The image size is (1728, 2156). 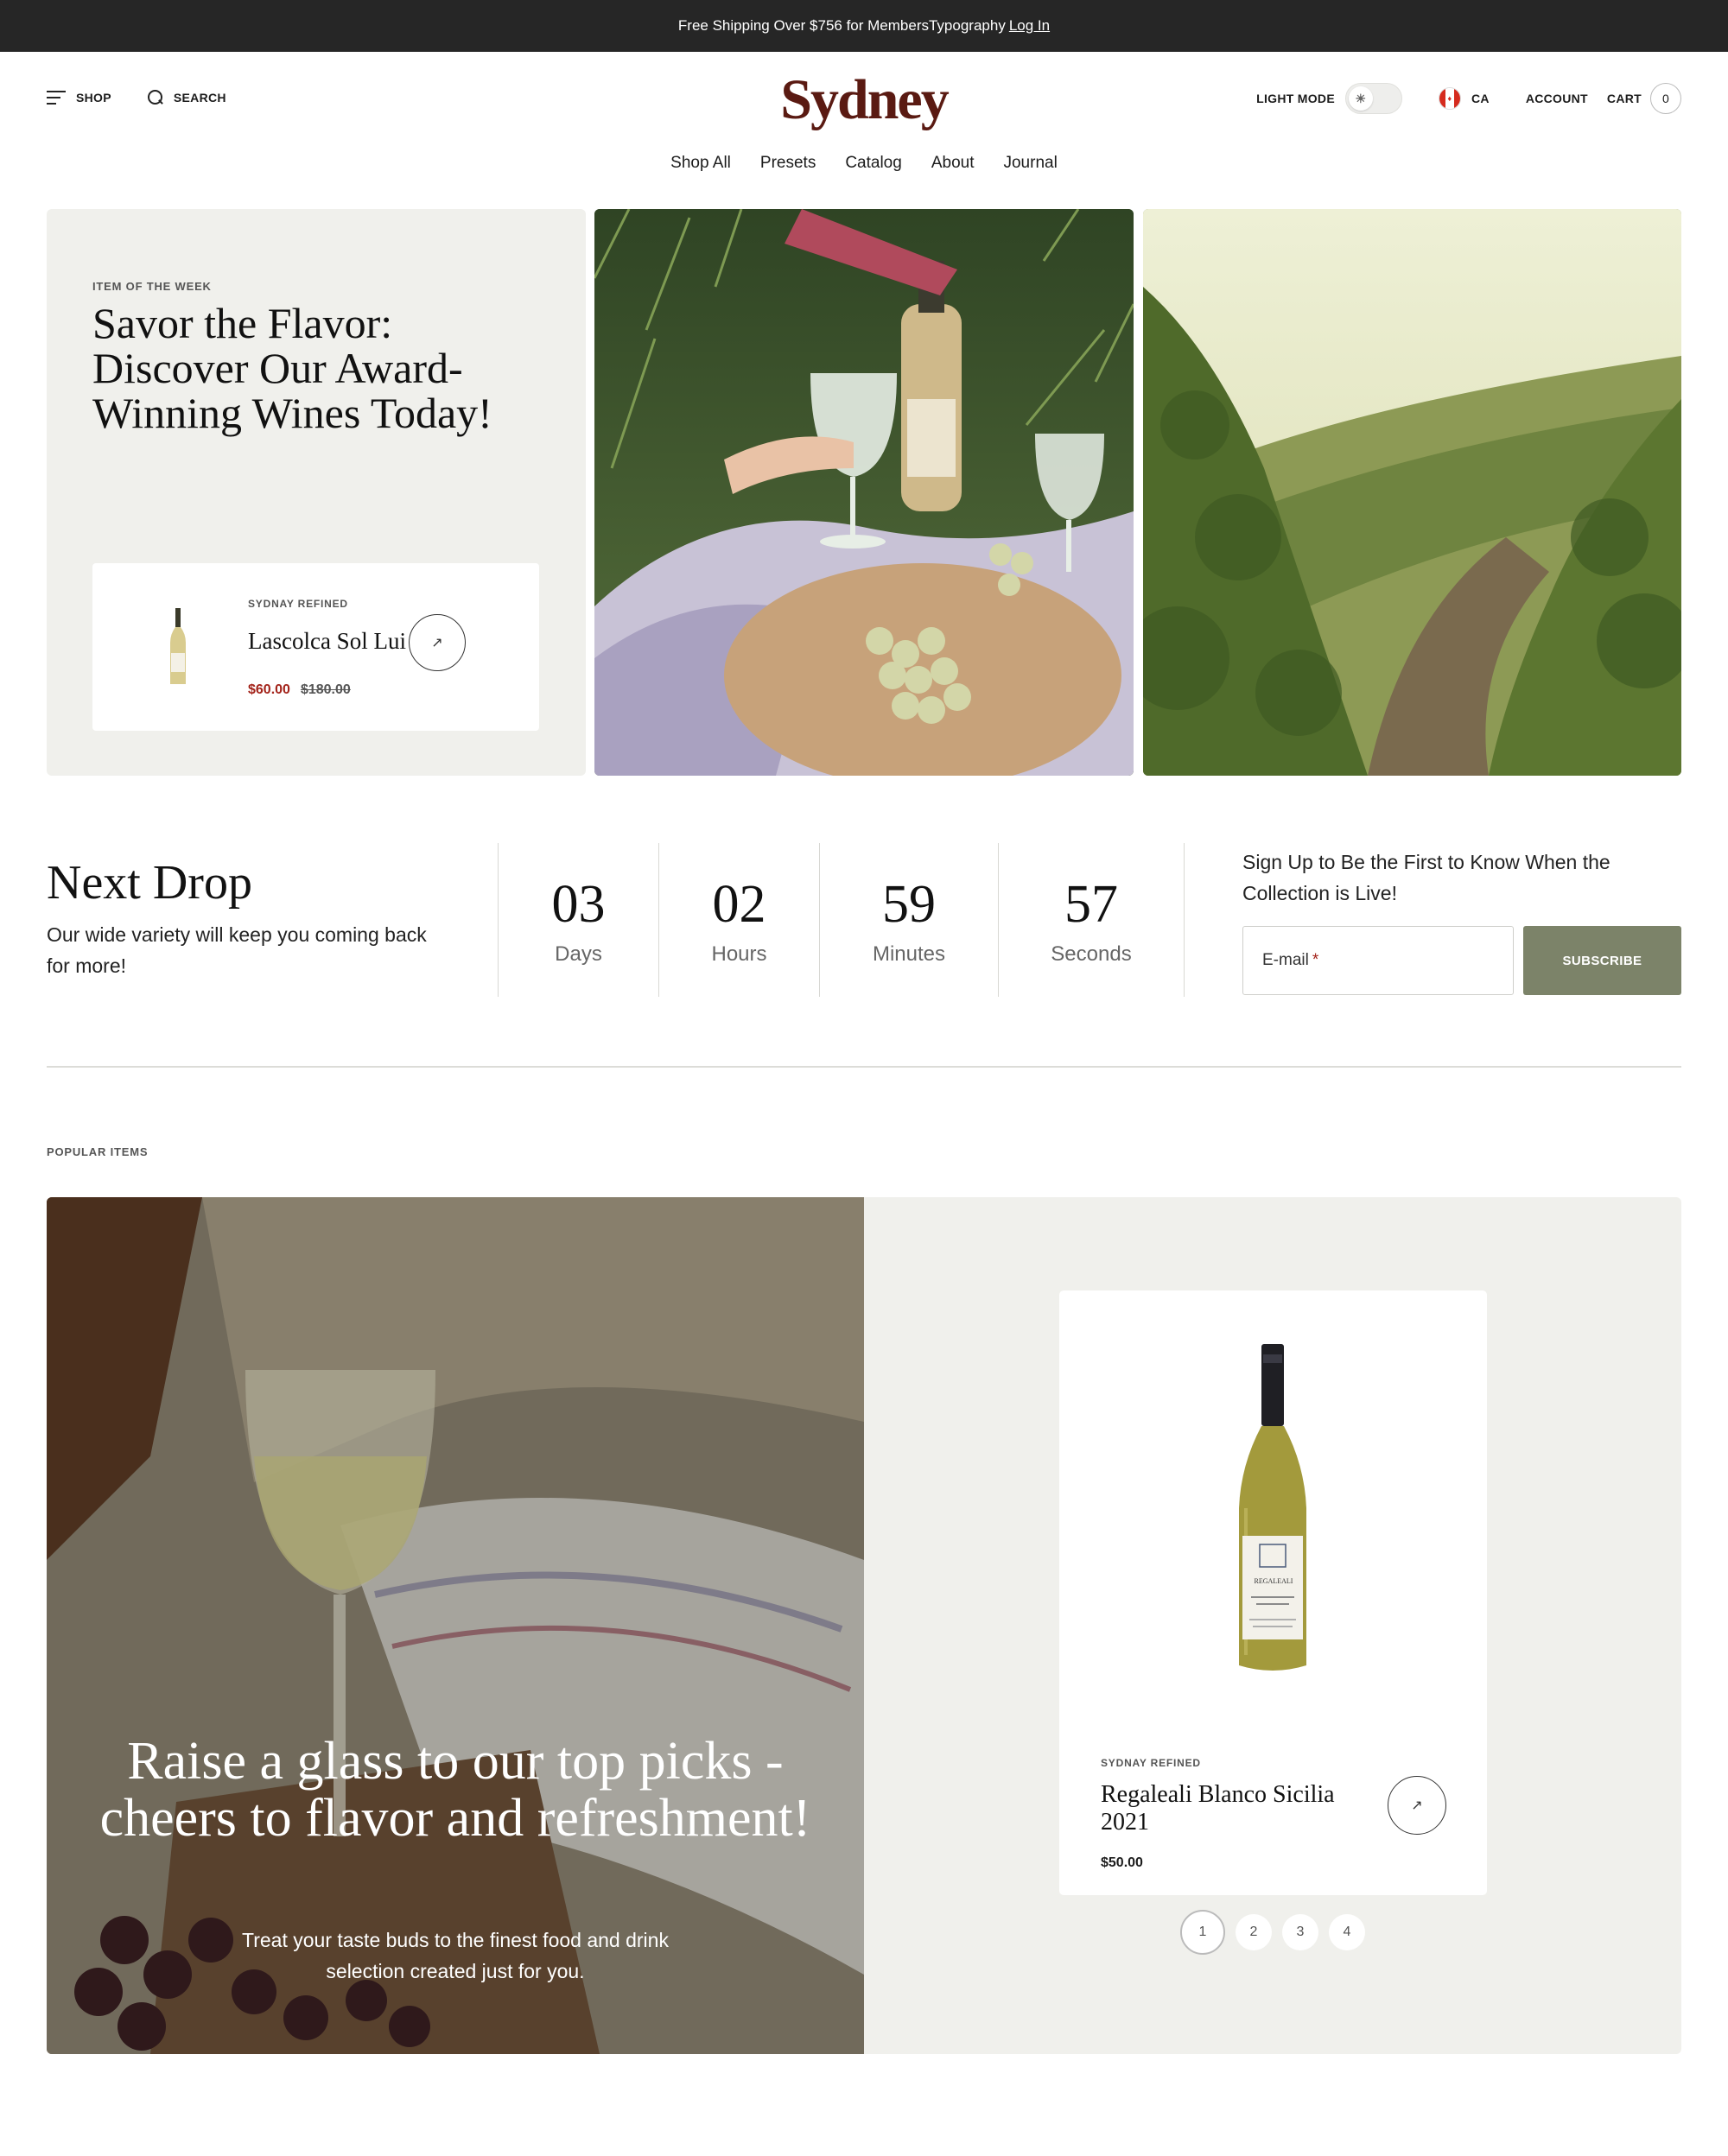 What do you see at coordinates (1091, 954) in the screenshot?
I see `countdown-seconds-label: Seconds` at bounding box center [1091, 954].